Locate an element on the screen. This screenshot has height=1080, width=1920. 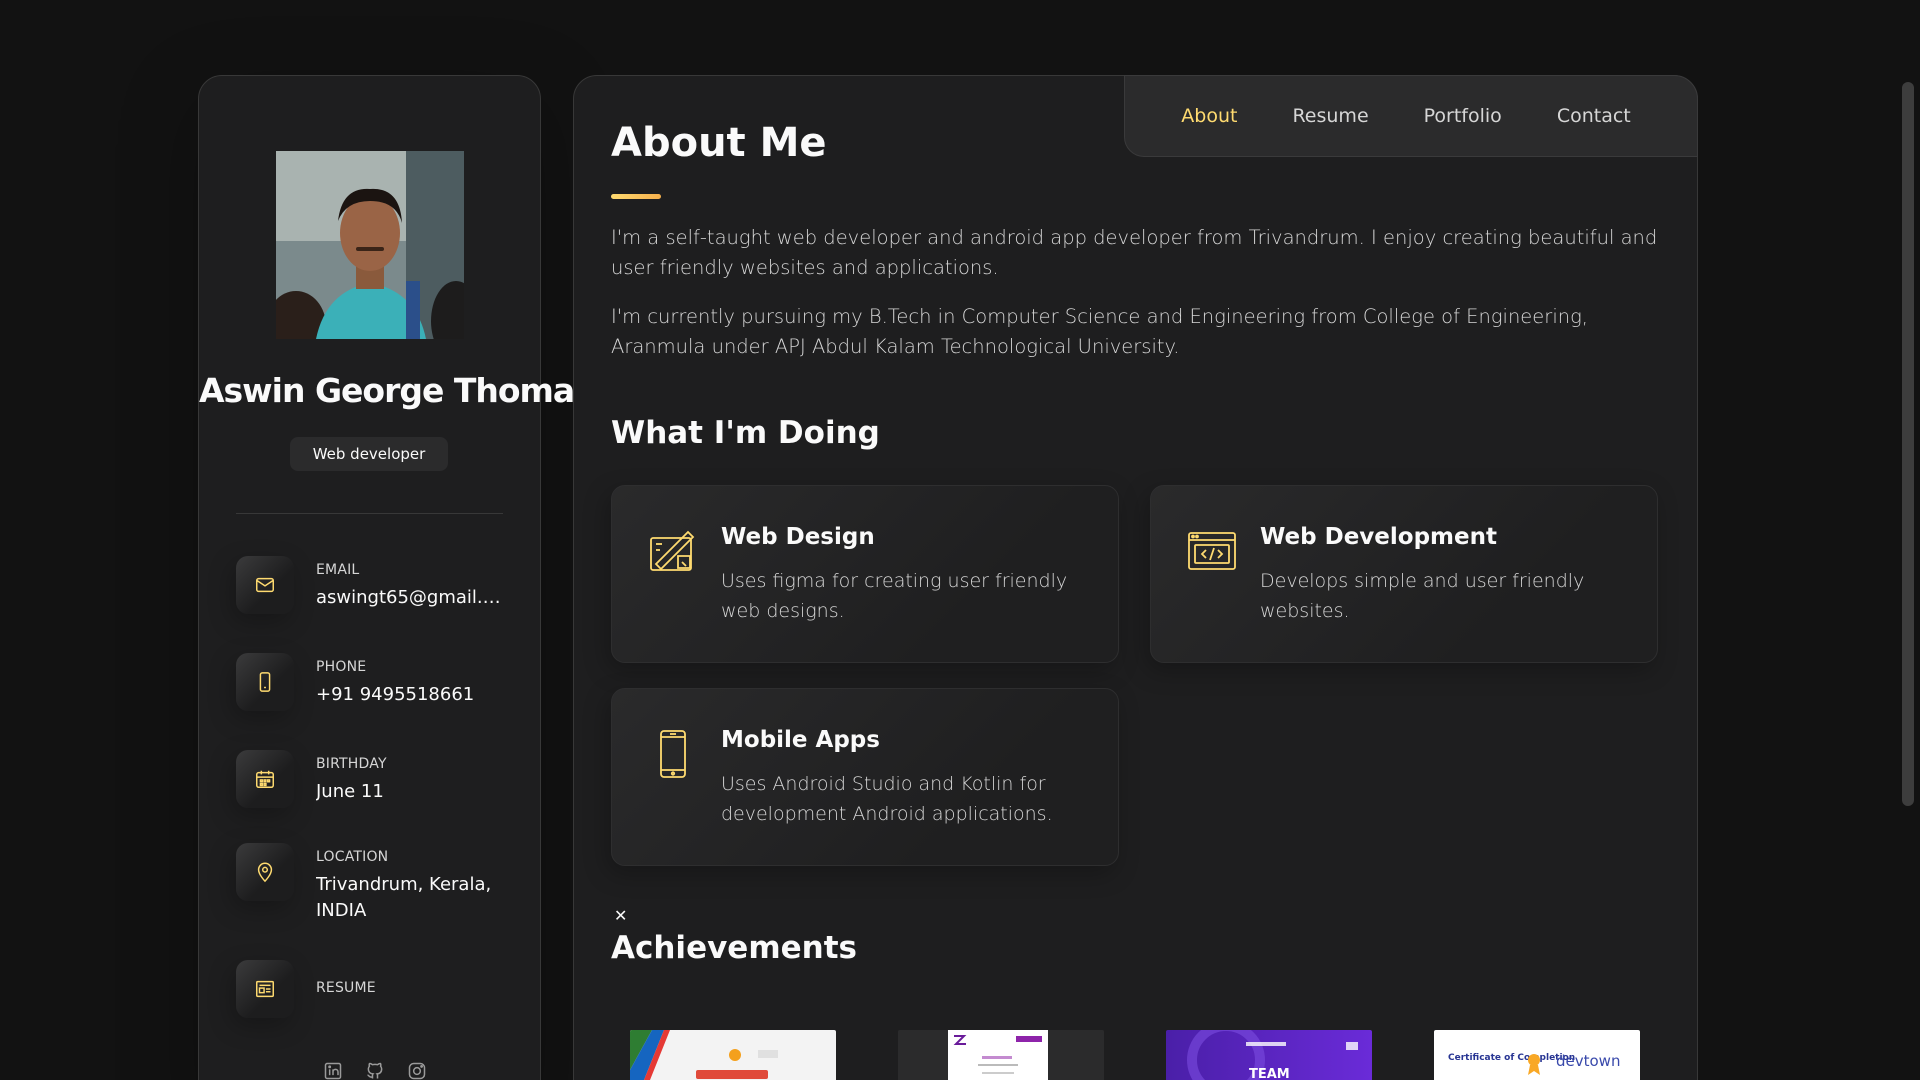
contact-phone-label: PHONE is located at coordinates (341, 667).